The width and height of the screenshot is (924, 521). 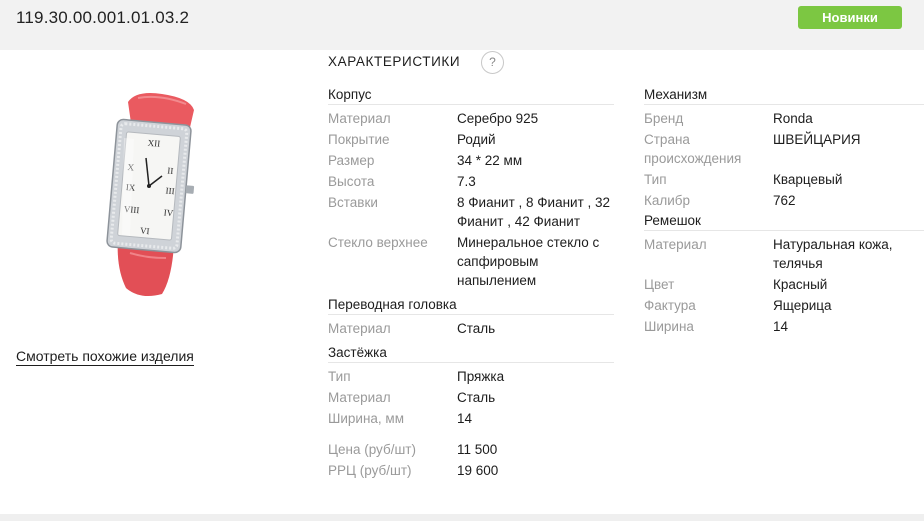 I want to click on rrp-key: РРЦ (руб/шт), so click(x=370, y=470).